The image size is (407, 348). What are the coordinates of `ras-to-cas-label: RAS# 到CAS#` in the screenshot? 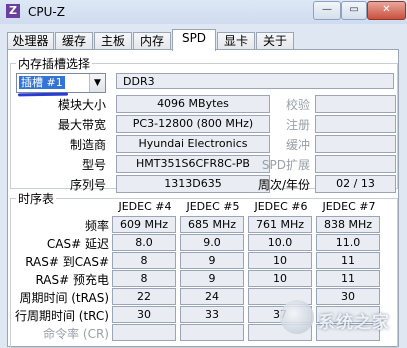 It's located at (67, 262).